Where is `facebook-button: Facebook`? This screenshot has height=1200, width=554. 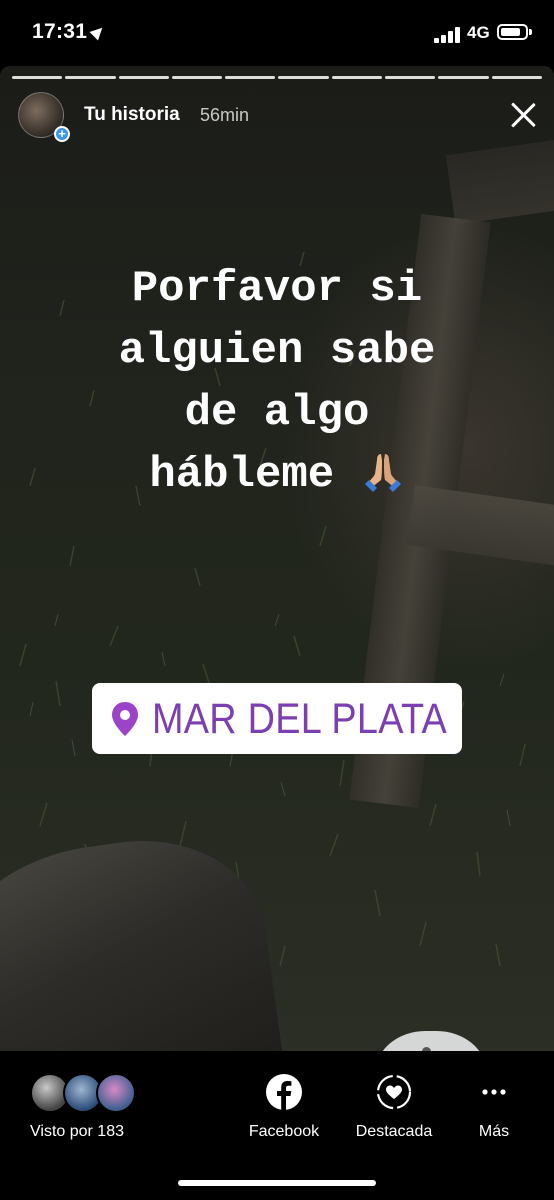 facebook-button: Facebook is located at coordinates (284, 1107).